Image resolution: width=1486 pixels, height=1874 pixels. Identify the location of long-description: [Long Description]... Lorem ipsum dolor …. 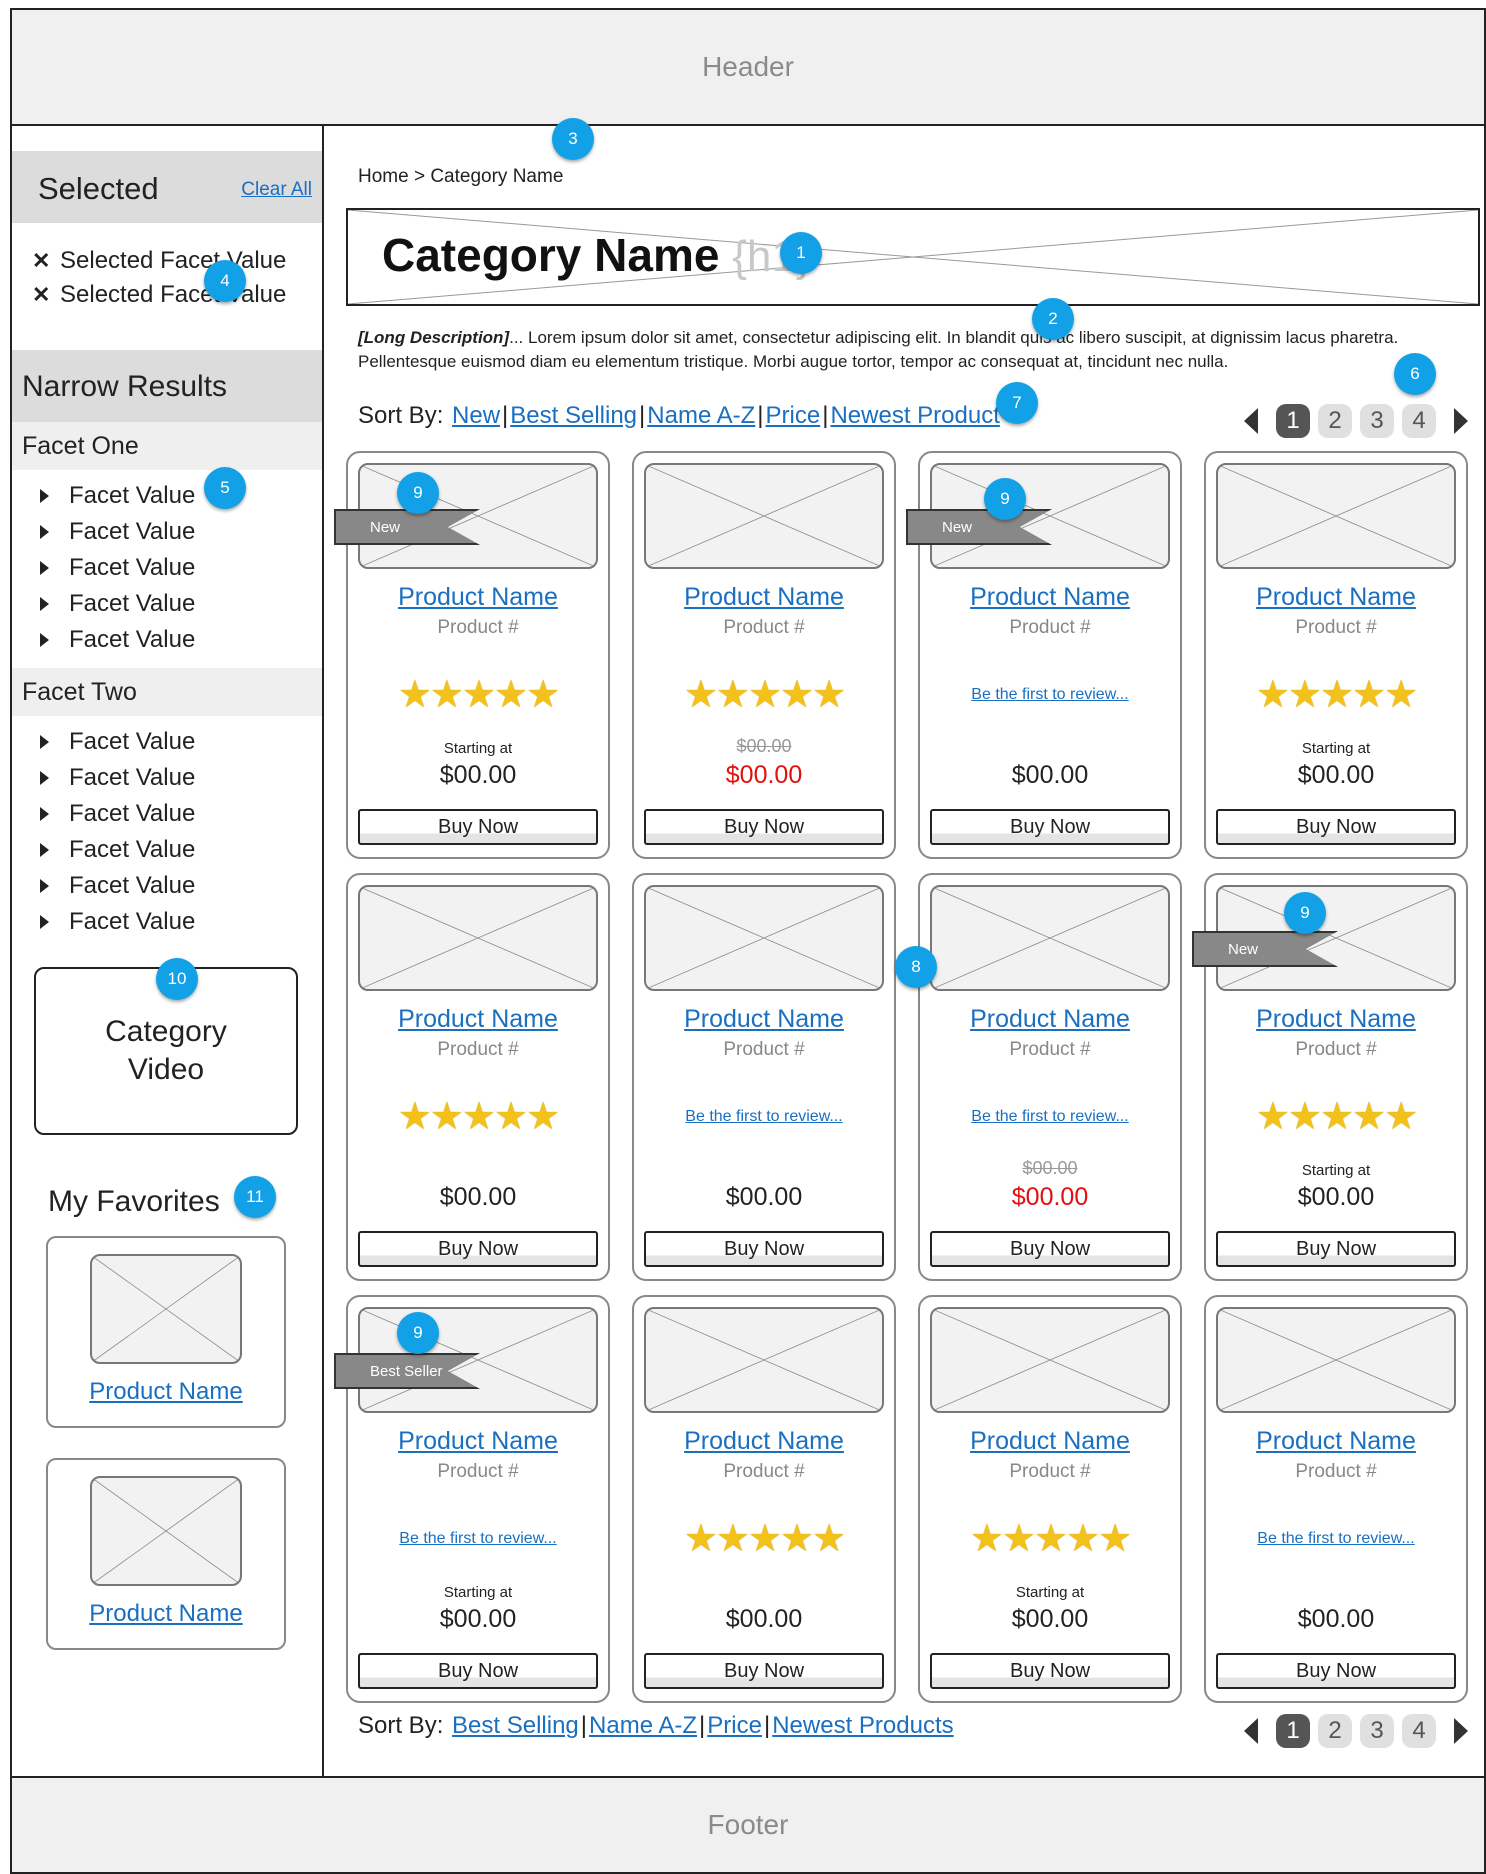
(913, 350).